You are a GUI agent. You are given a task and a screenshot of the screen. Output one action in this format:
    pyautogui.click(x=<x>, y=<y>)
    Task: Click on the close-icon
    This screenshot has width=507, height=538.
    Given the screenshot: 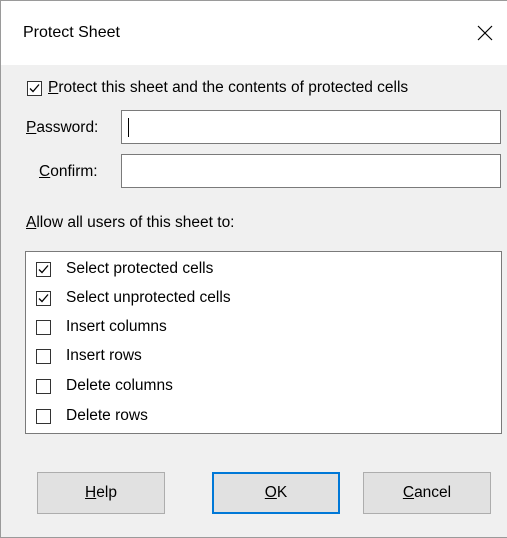 What is the action you would take?
    pyautogui.click(x=485, y=33)
    